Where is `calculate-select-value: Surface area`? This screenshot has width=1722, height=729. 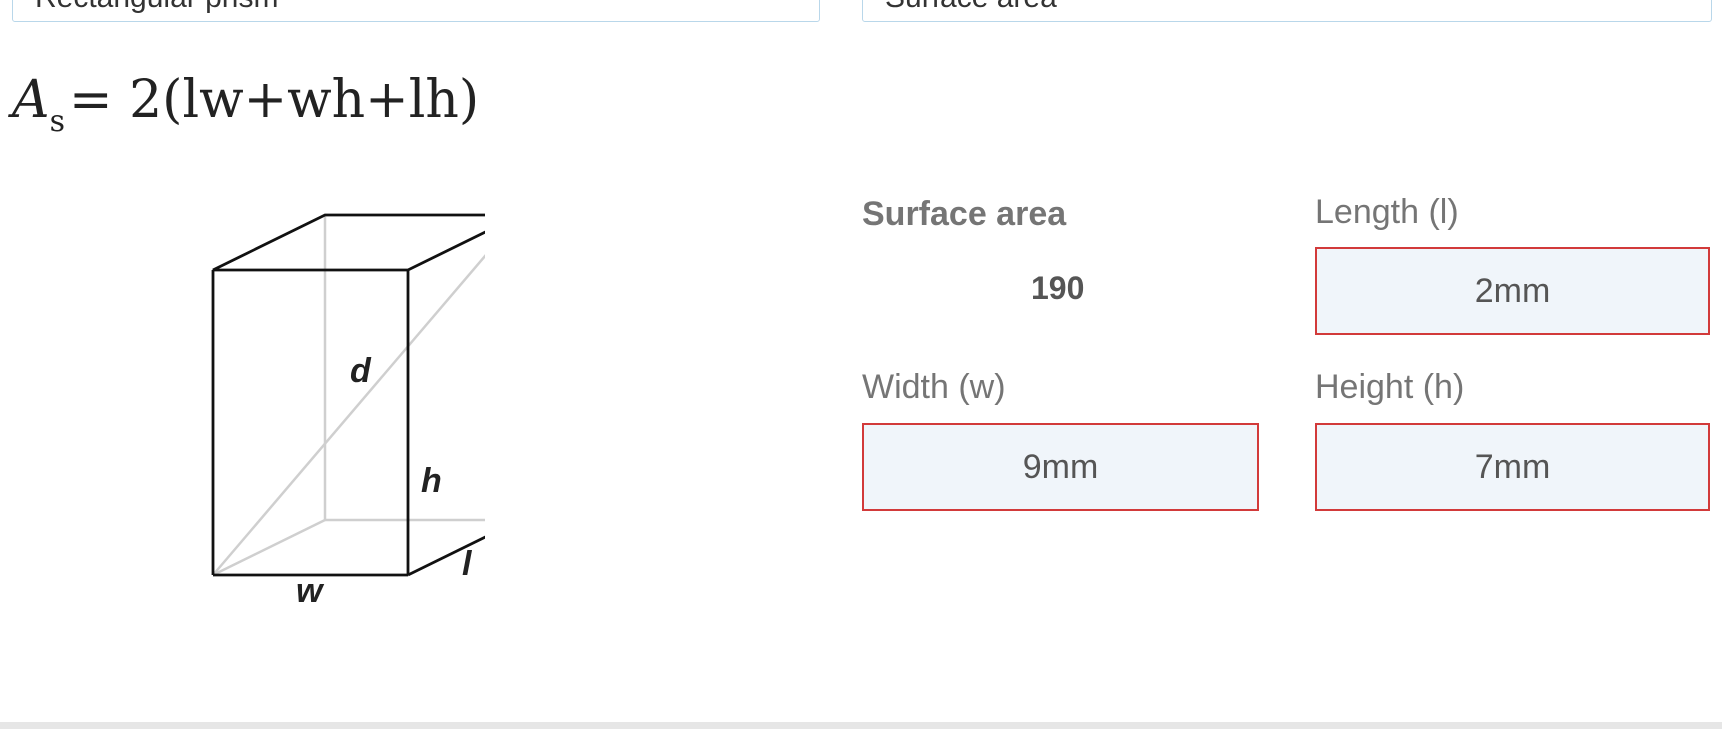
calculate-select-value: Surface area is located at coordinates (971, 7).